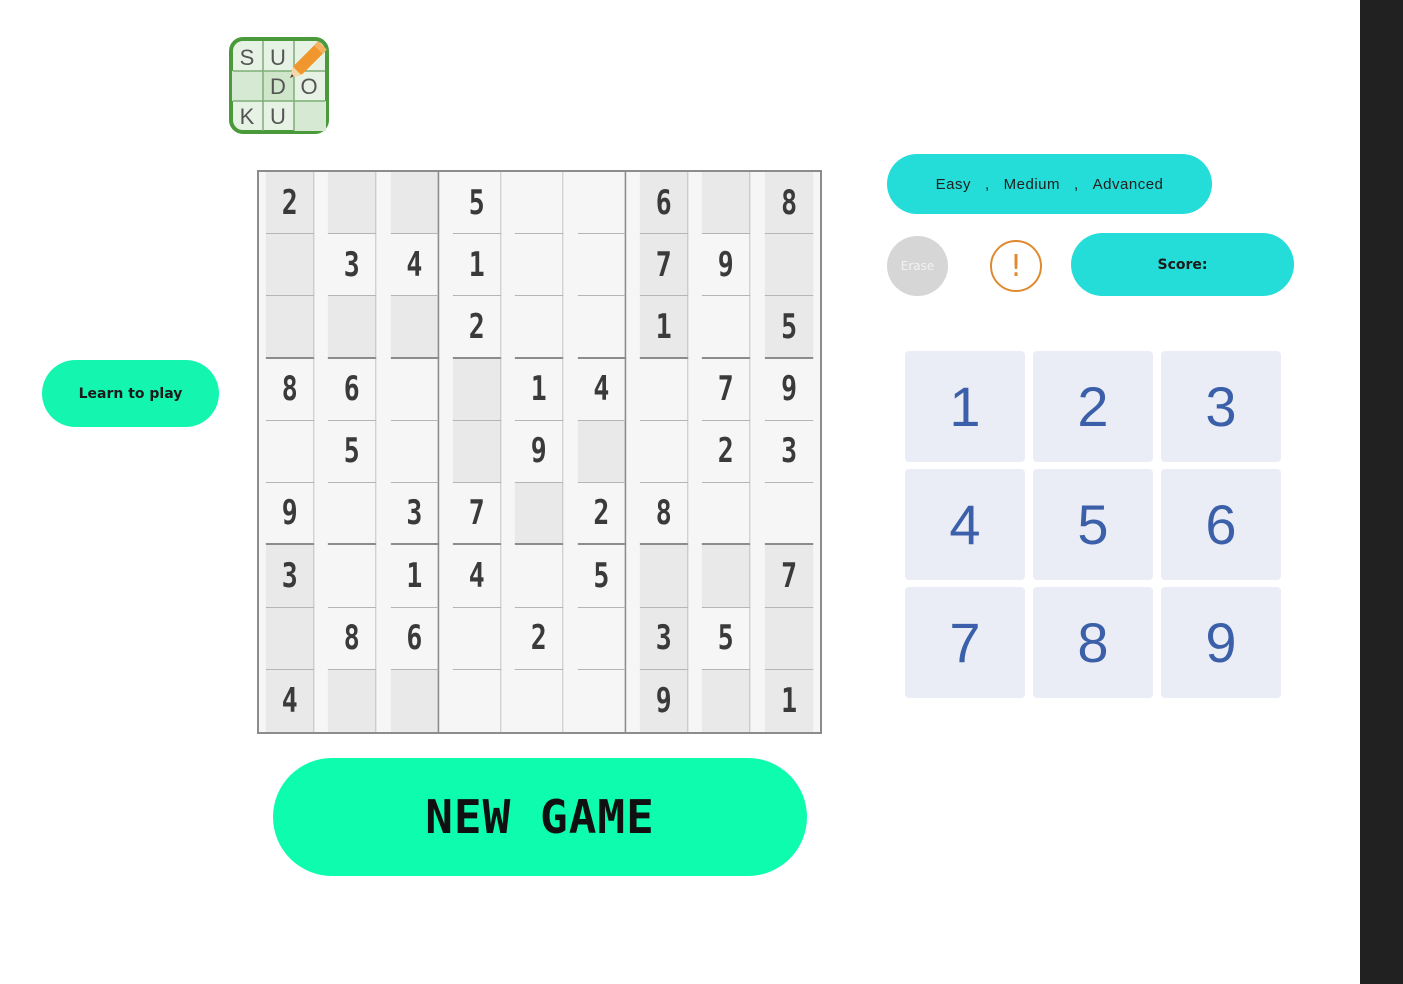 This screenshot has width=1403, height=984. I want to click on number-key-3: 3, so click(1221, 406).